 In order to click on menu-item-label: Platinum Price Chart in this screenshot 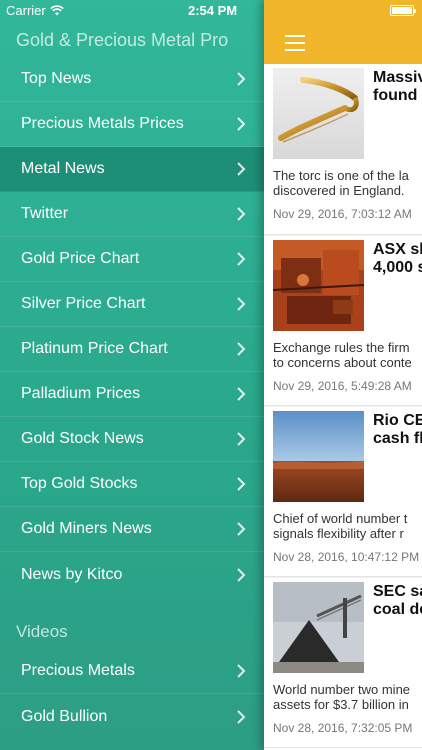, I will do `click(94, 348)`.